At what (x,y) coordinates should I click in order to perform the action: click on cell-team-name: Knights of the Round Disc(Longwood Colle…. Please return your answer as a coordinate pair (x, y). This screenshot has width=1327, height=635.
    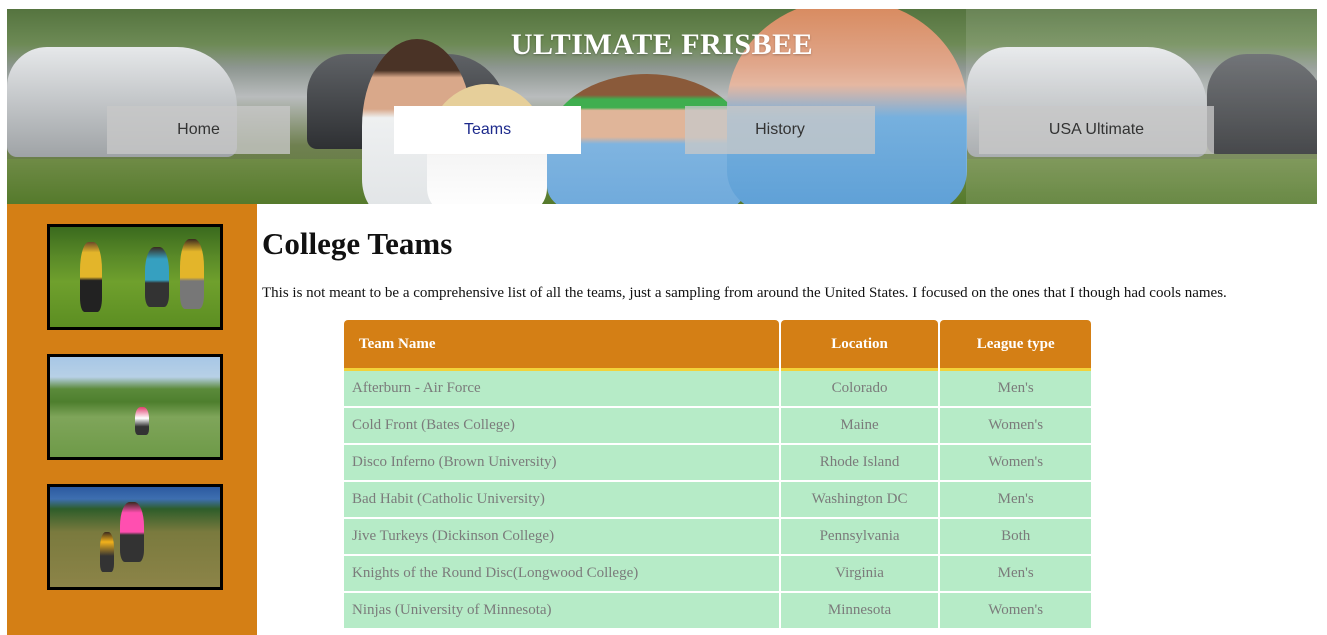
    Looking at the image, I should click on (561, 574).